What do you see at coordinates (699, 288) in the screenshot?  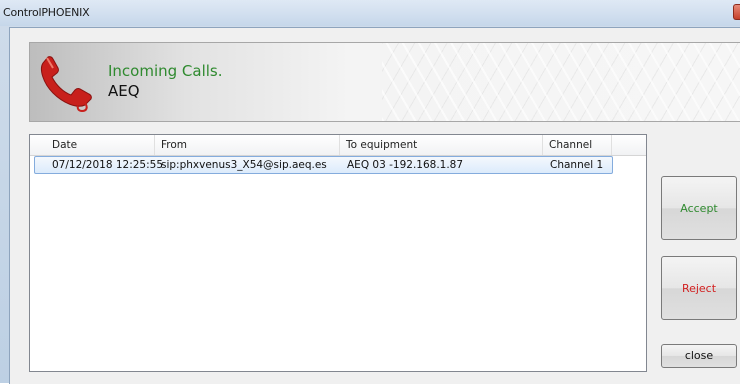 I see `reject-button: Reject` at bounding box center [699, 288].